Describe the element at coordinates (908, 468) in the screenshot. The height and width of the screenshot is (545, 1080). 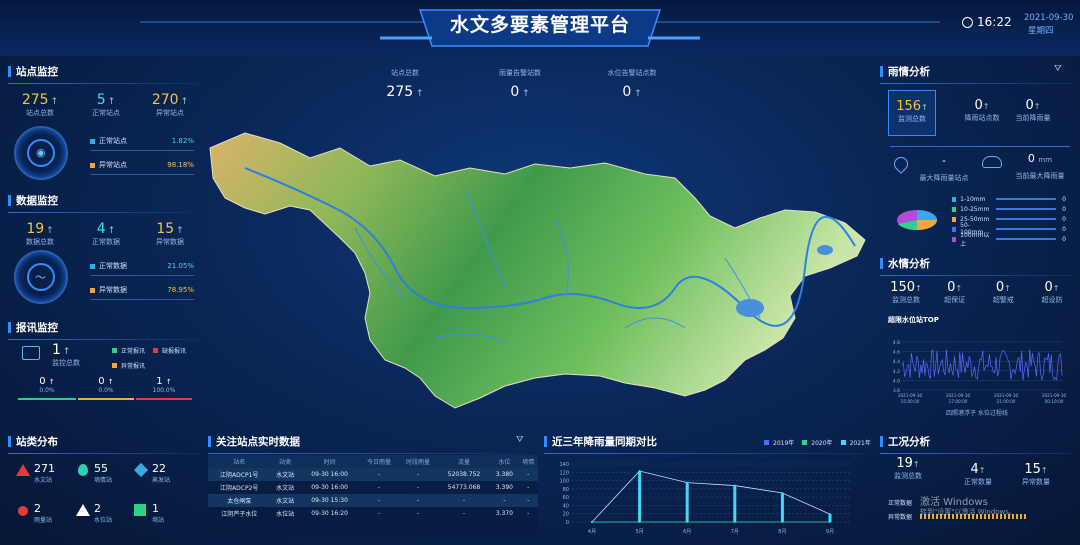
I see `work-total: 19↑ 监测总数` at that location.